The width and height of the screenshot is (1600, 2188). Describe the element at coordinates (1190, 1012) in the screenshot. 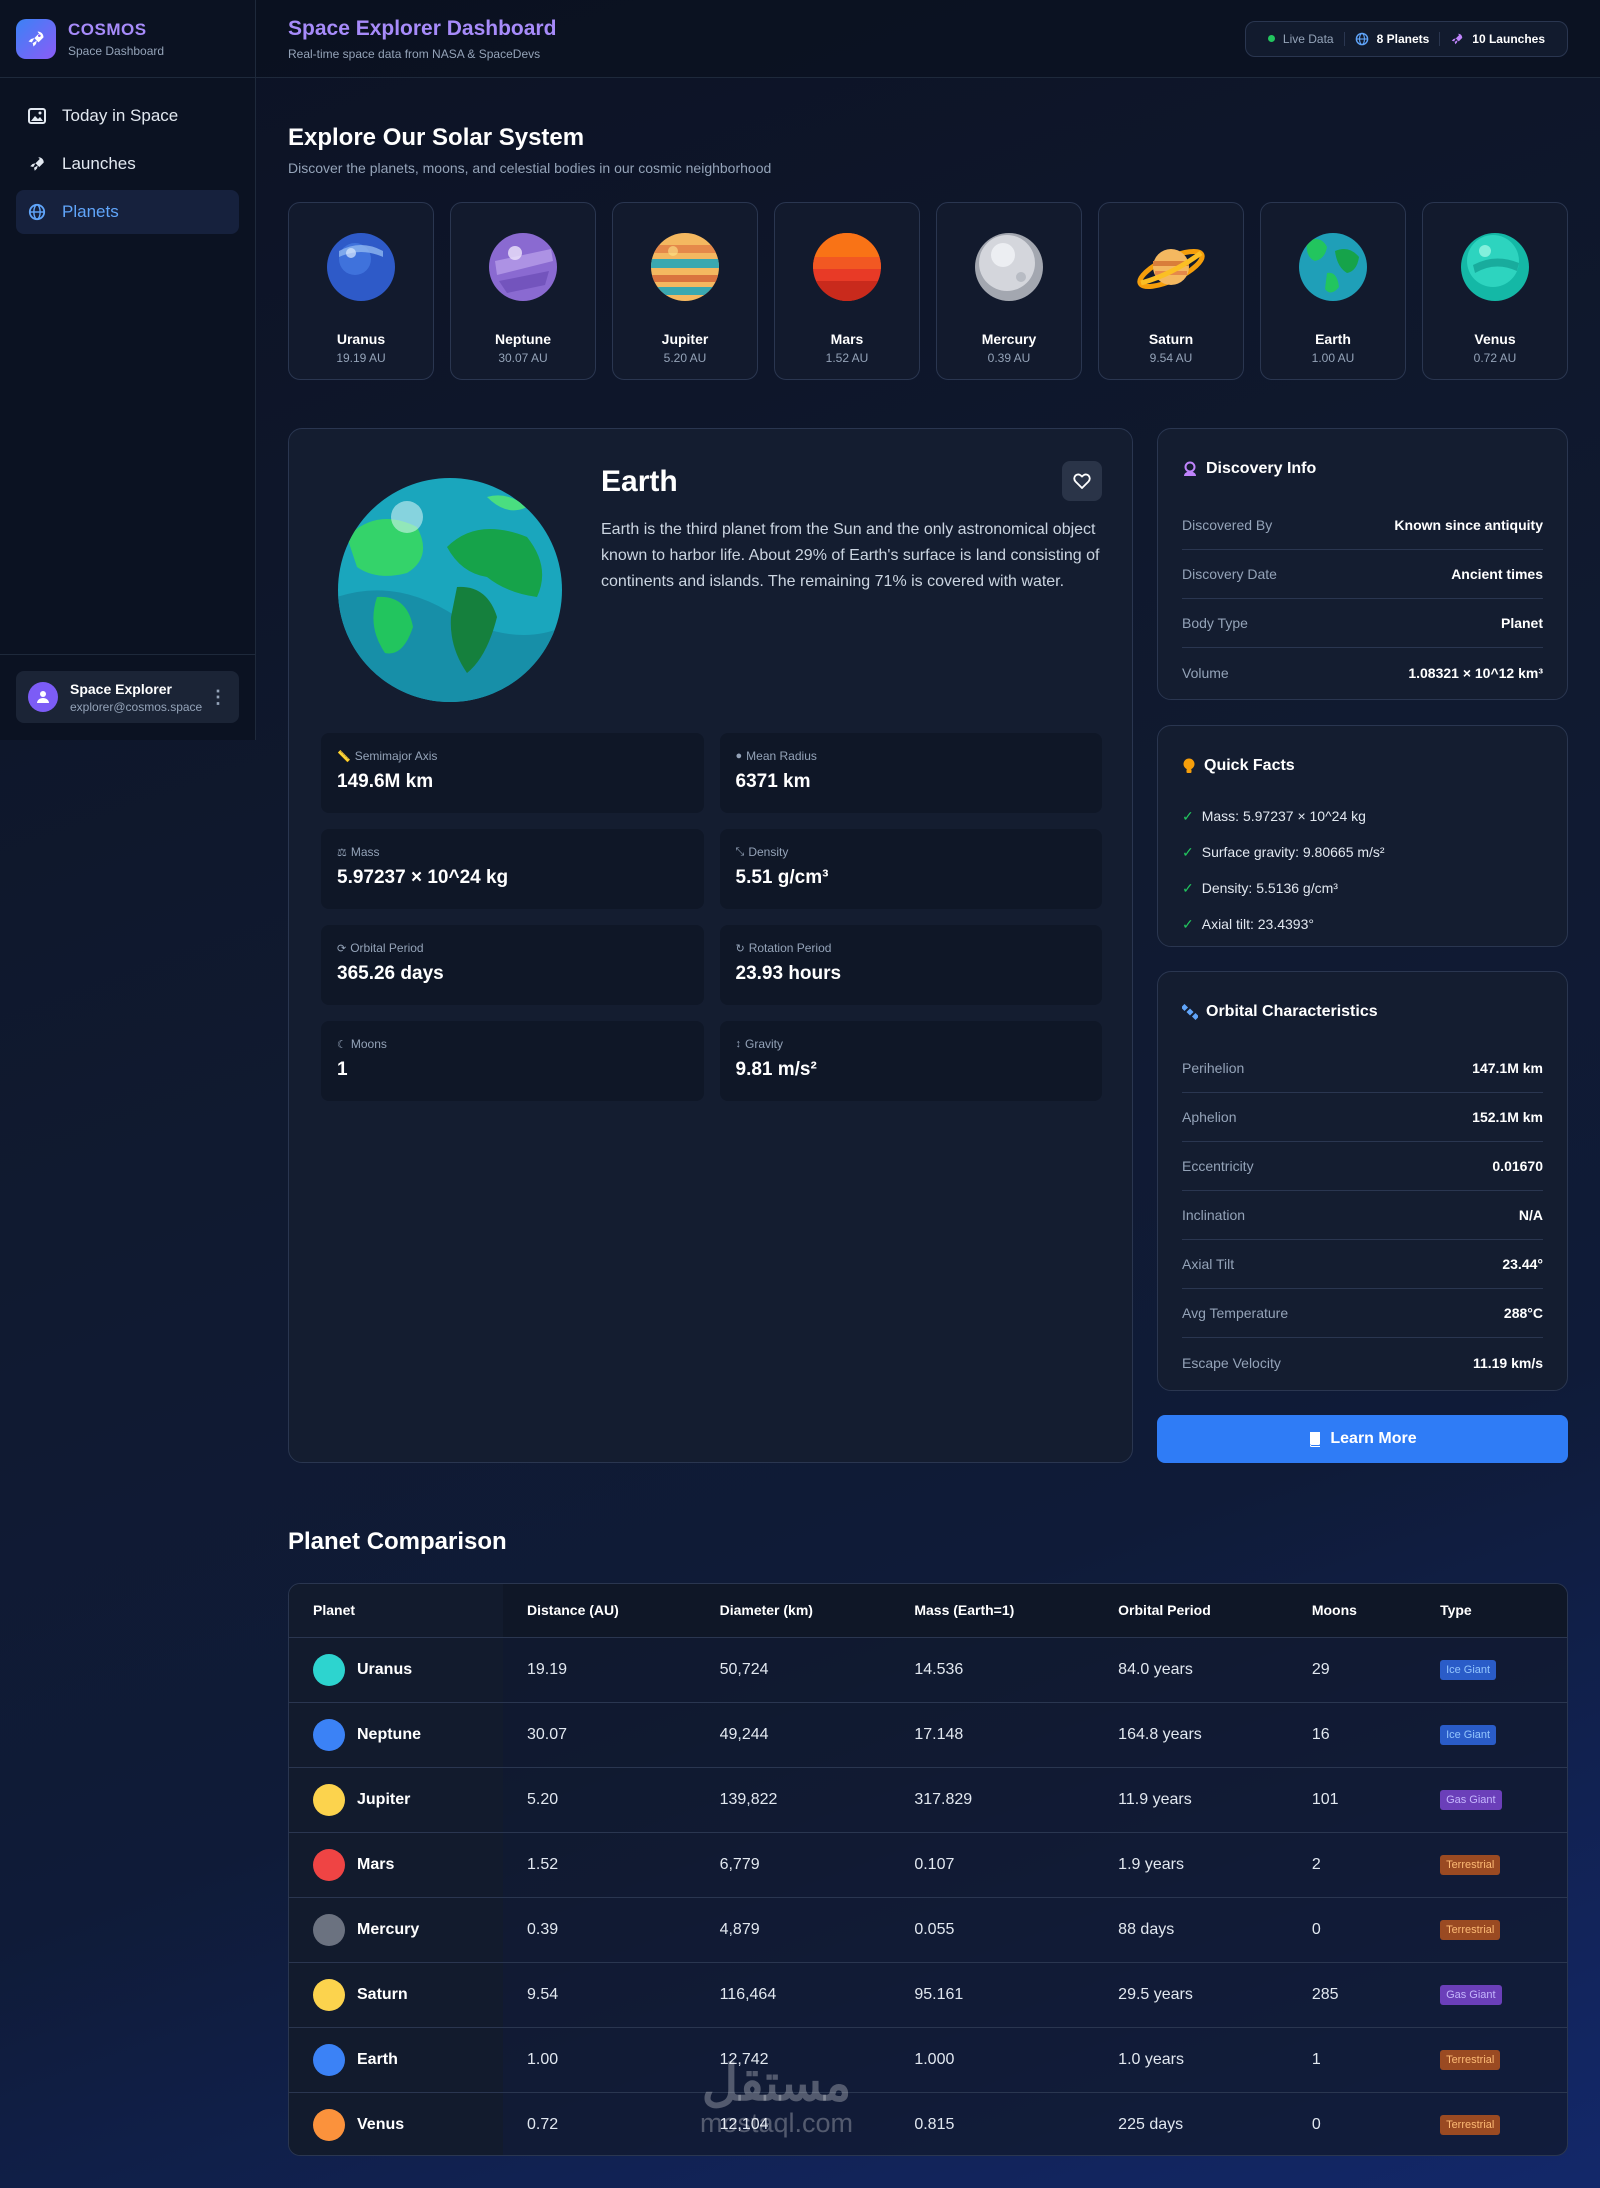

I see `satellite-icon` at that location.